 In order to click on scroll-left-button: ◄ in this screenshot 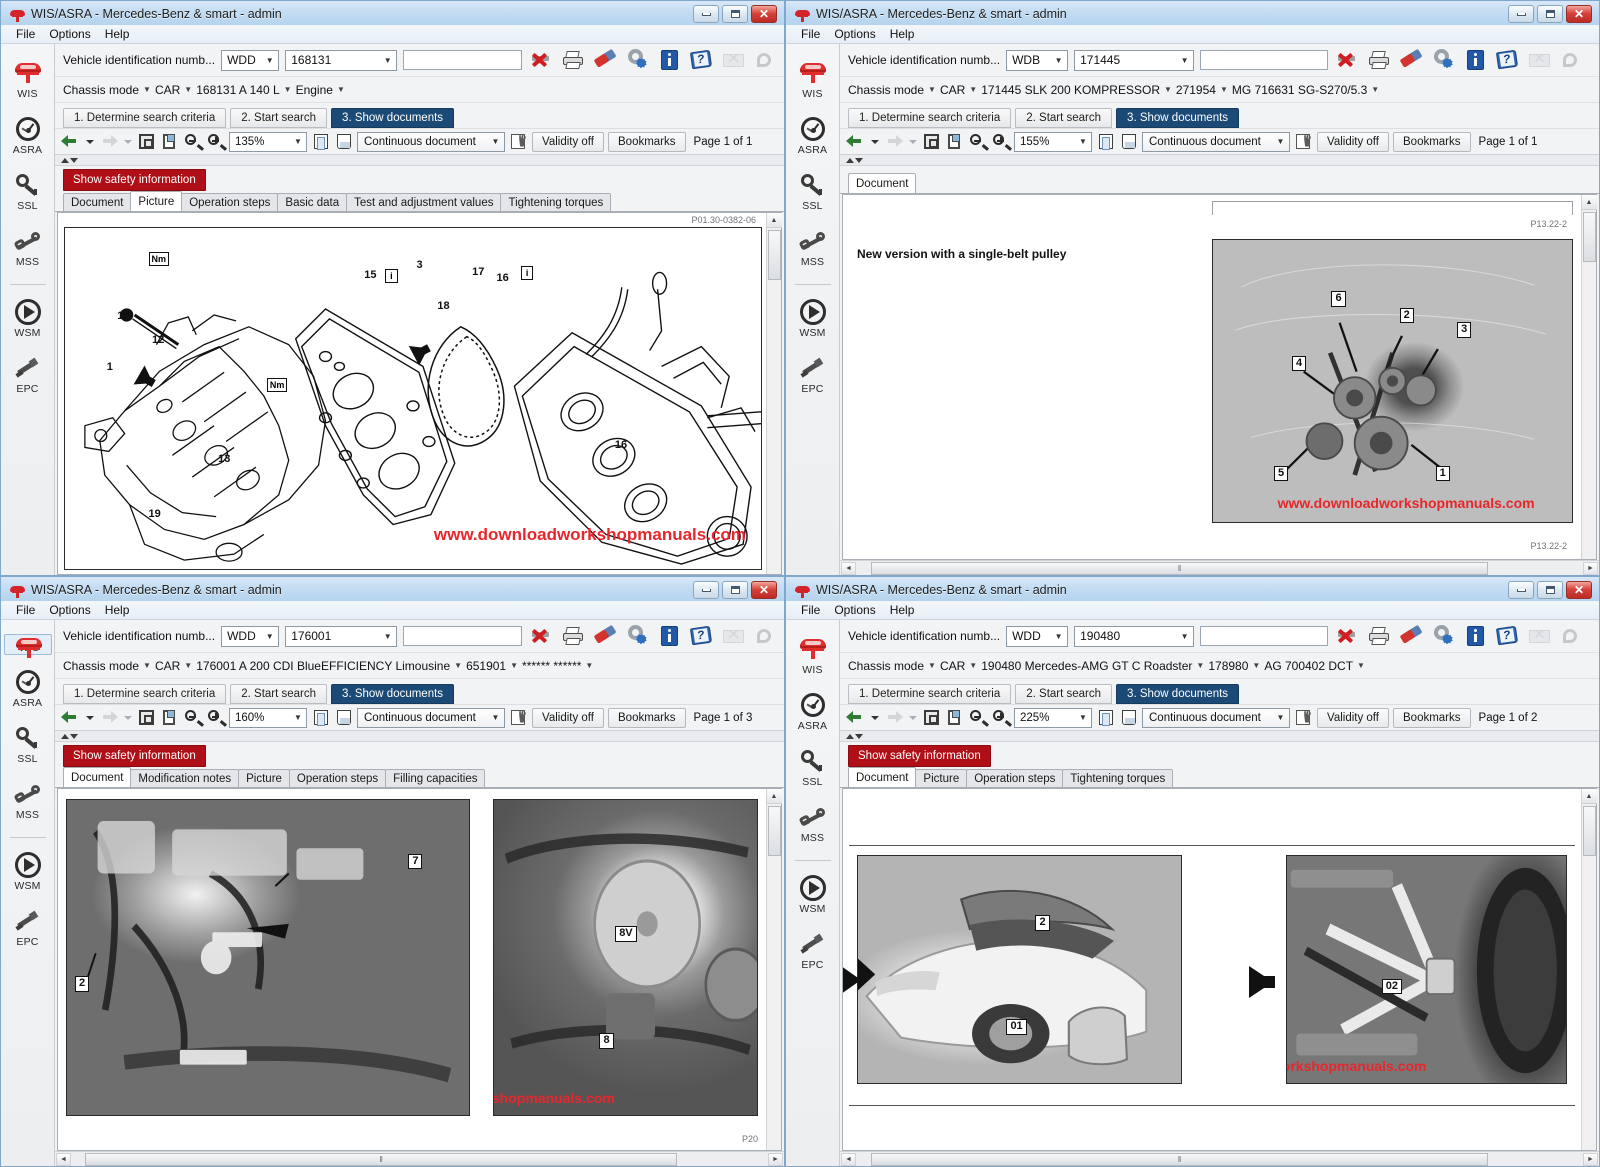, I will do `click(848, 568)`.